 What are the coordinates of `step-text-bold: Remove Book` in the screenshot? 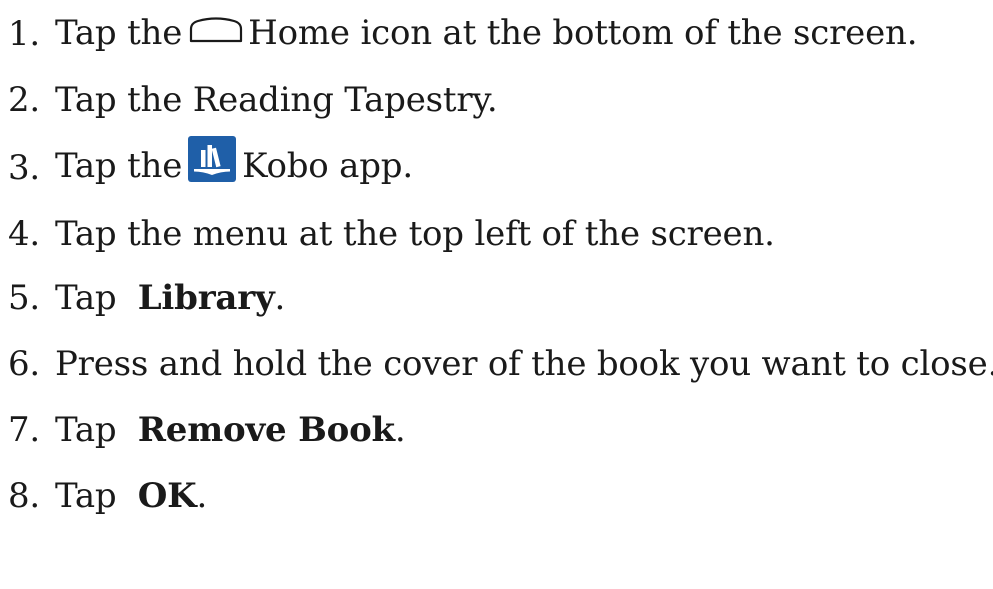 It's located at (266, 430).